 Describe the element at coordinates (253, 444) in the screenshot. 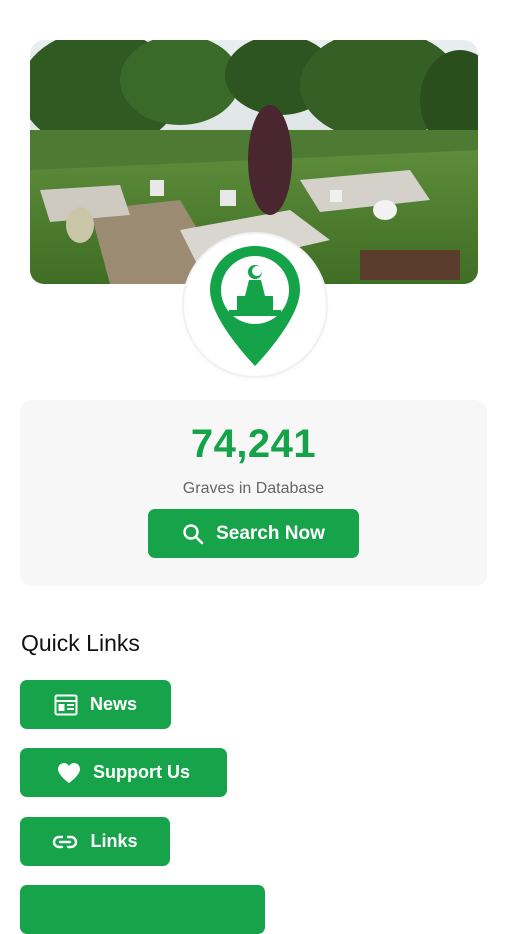

I see `grave-count: 74,241` at that location.